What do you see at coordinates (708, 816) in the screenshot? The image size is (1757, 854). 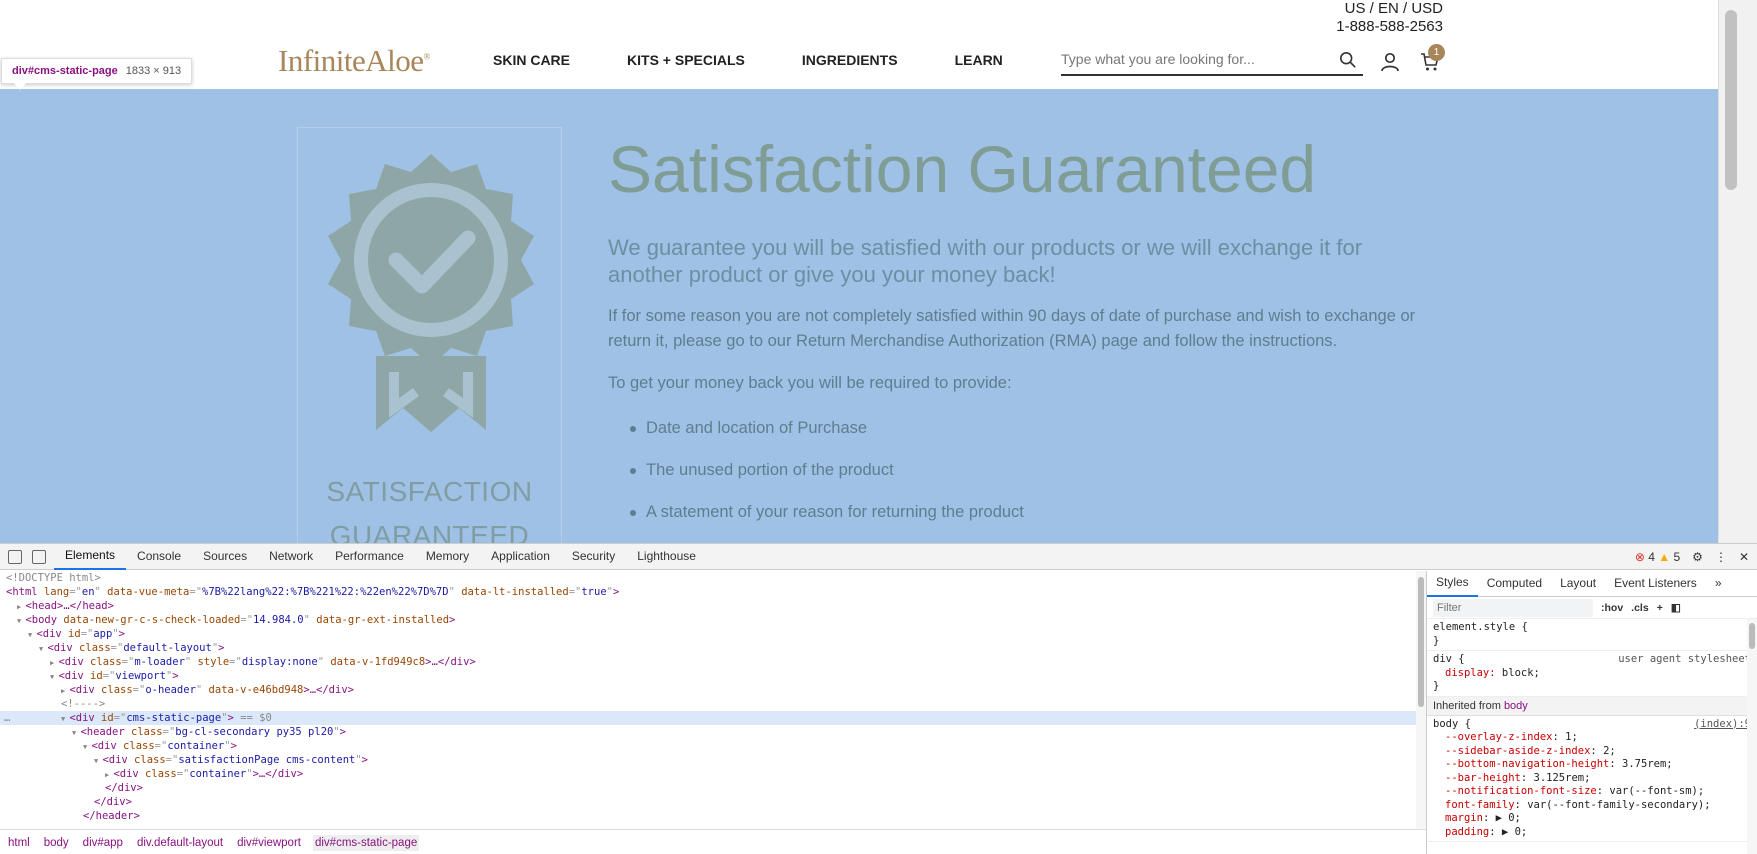 I see `dom-node: </header>` at bounding box center [708, 816].